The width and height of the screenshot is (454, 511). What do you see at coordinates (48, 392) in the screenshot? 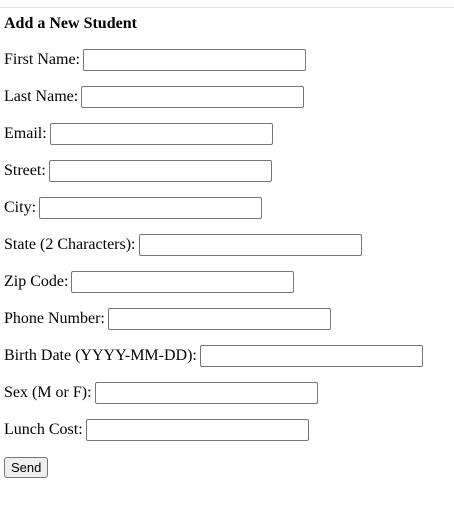
I see `sex-label: Sex (M or F):` at bounding box center [48, 392].